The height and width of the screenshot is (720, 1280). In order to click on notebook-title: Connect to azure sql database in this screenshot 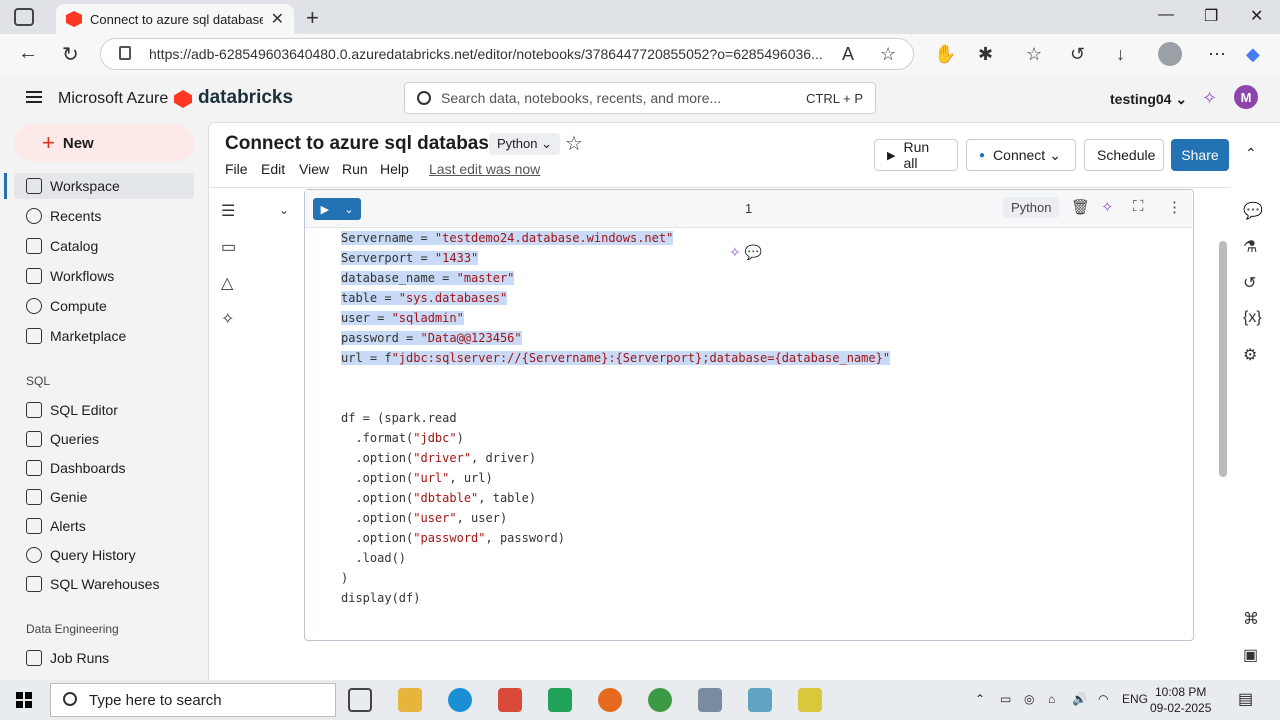, I will do `click(362, 144)`.